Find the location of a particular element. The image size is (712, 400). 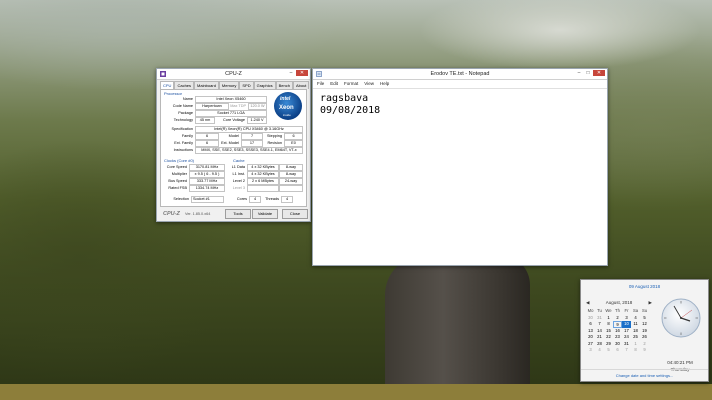

tab-memory: Memory is located at coordinates (229, 85).